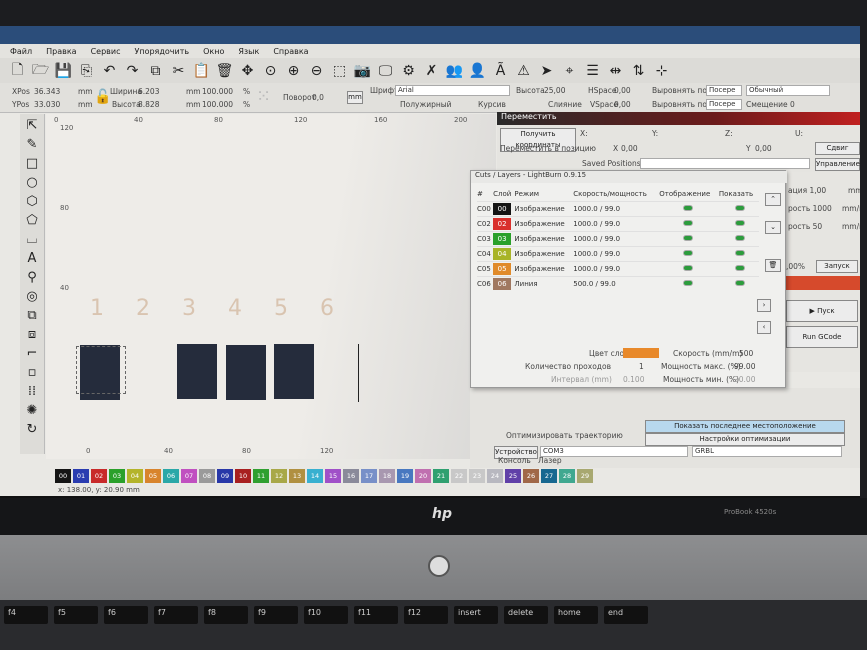 The width and height of the screenshot is (867, 650). I want to click on saved-positions-select, so click(725, 163).